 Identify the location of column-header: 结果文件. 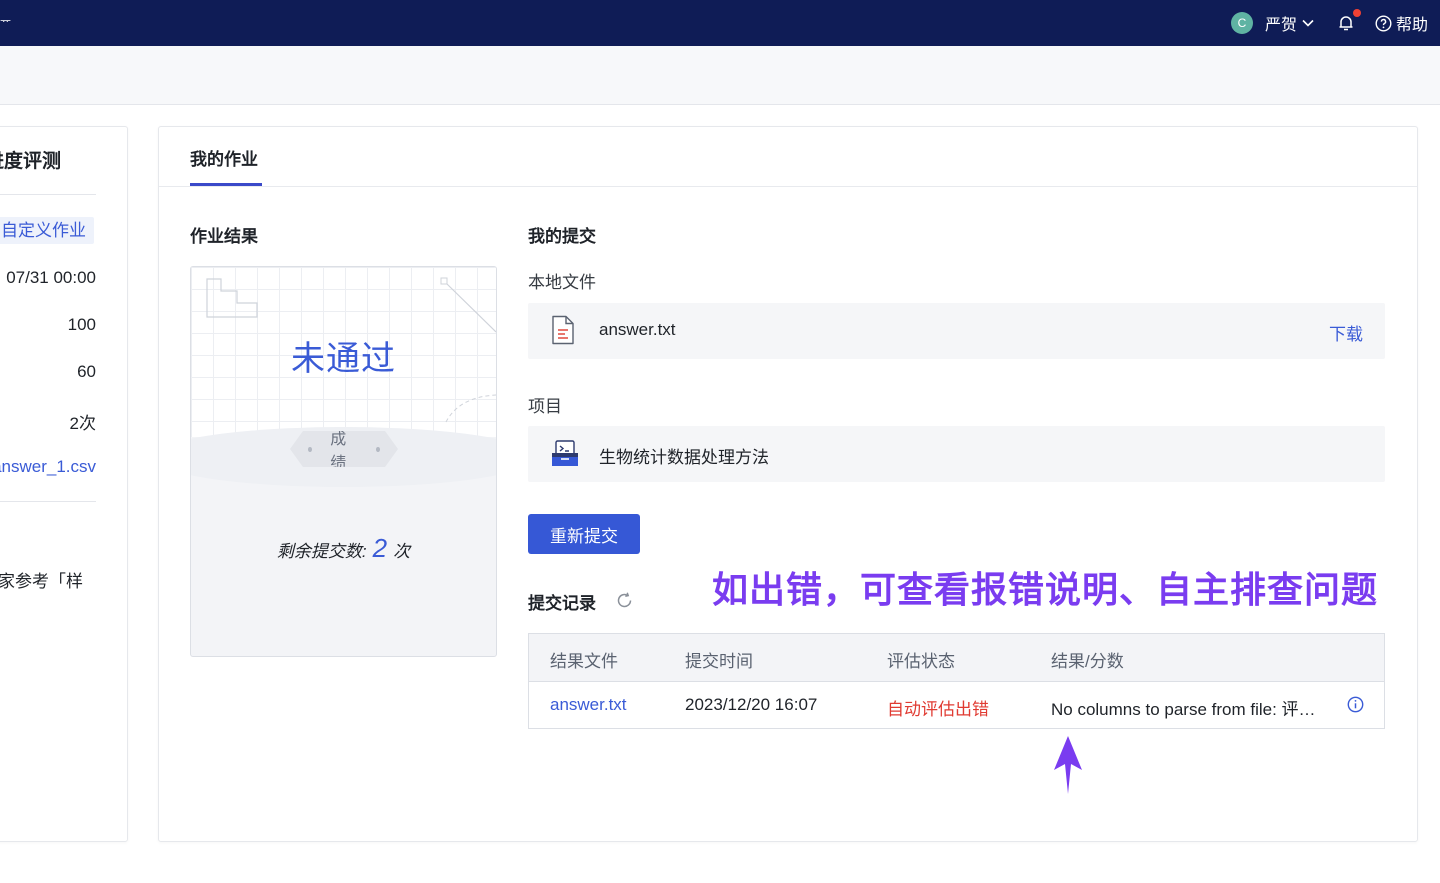
(584, 661).